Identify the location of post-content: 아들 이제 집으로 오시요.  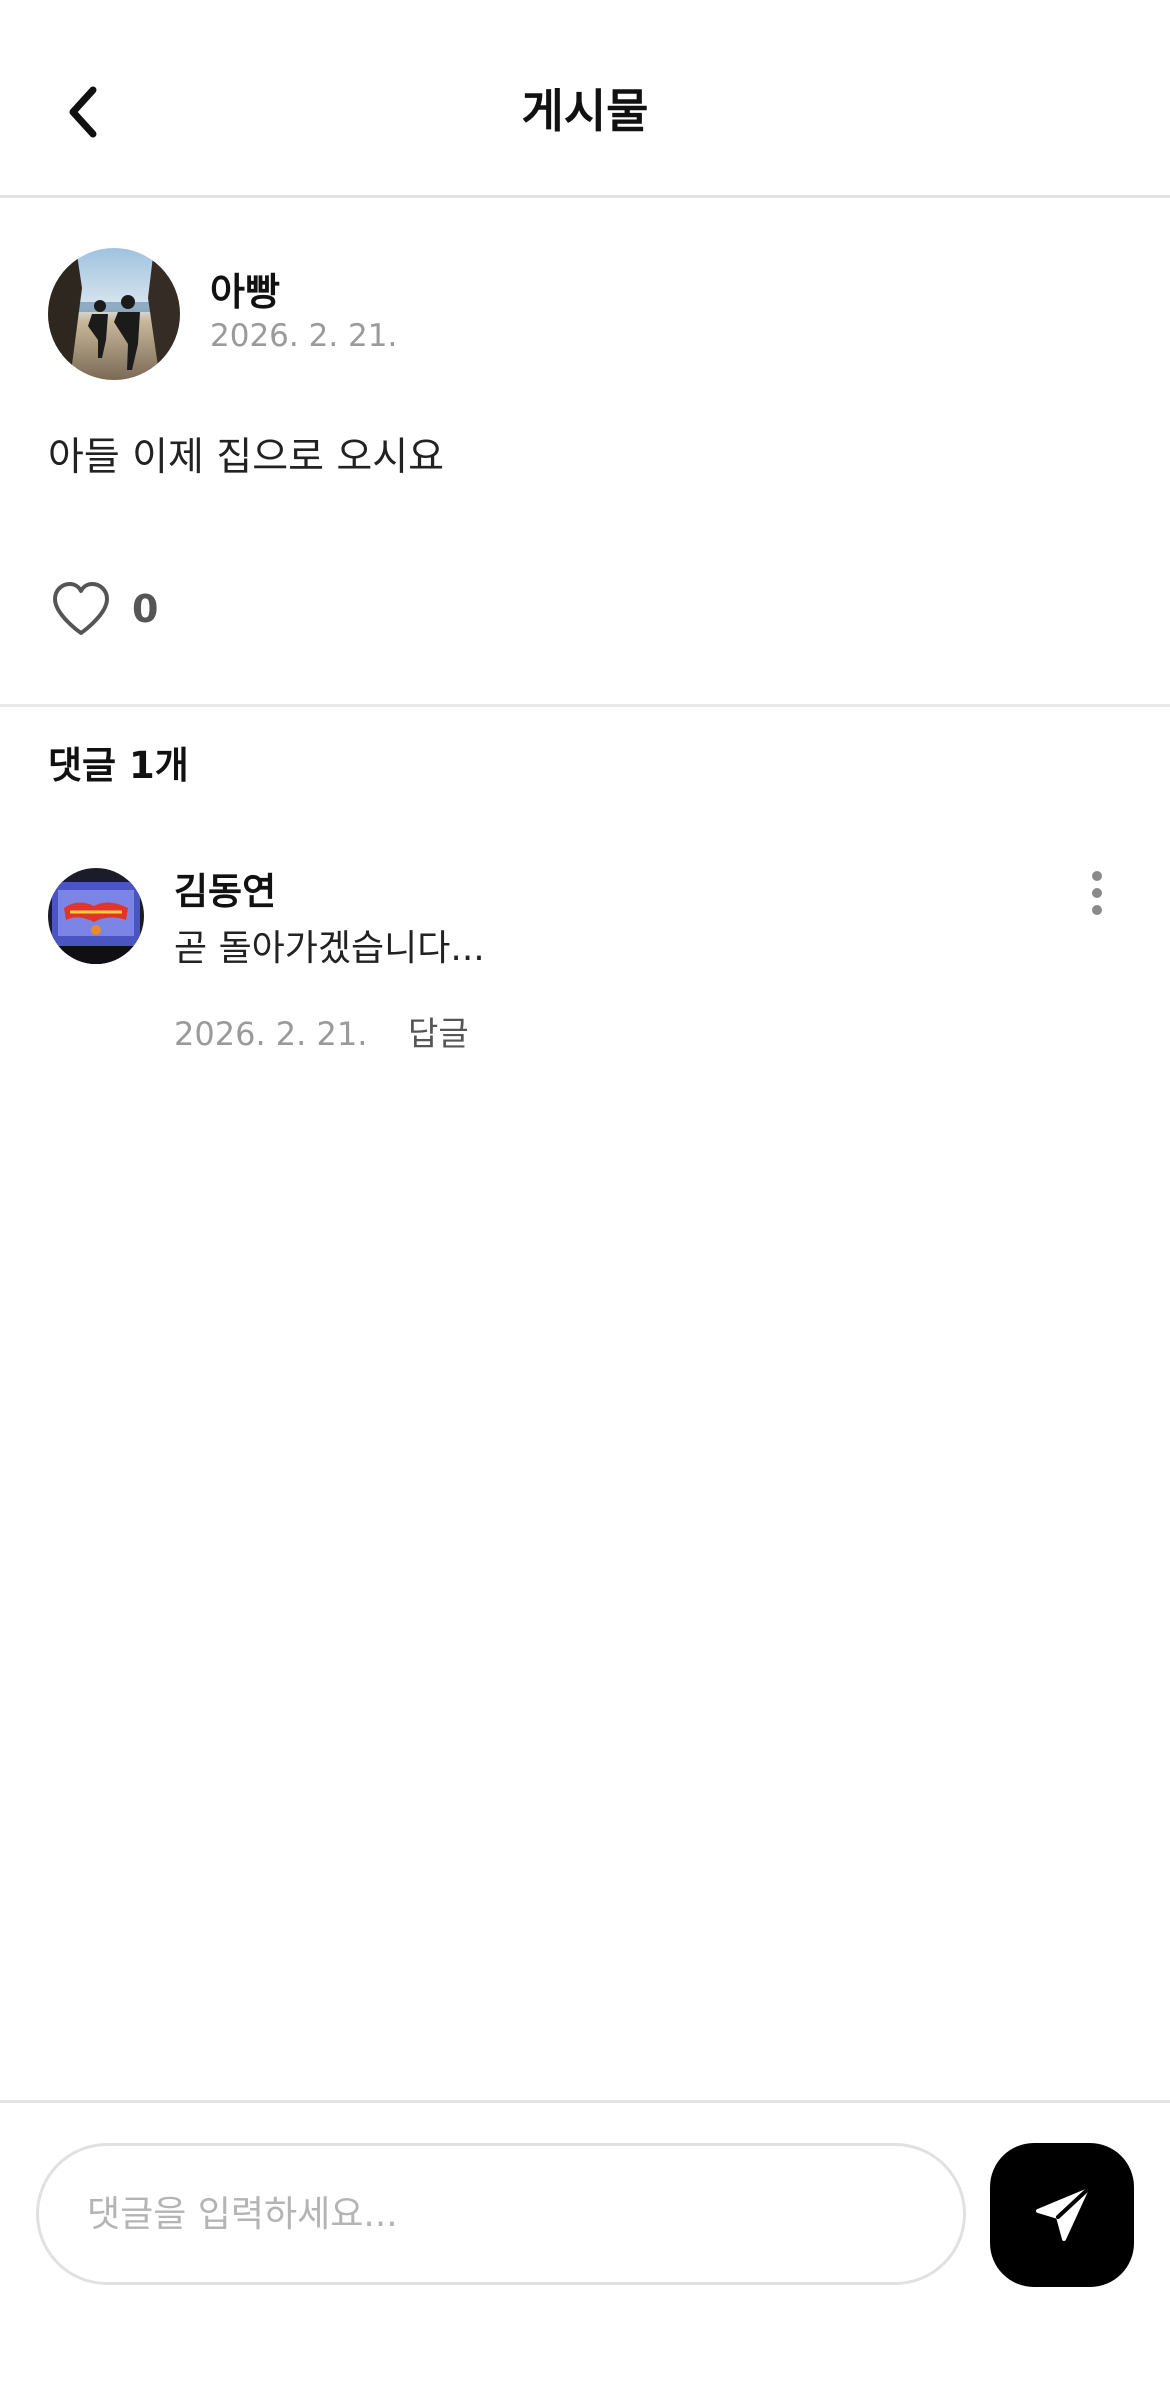
(246, 457).